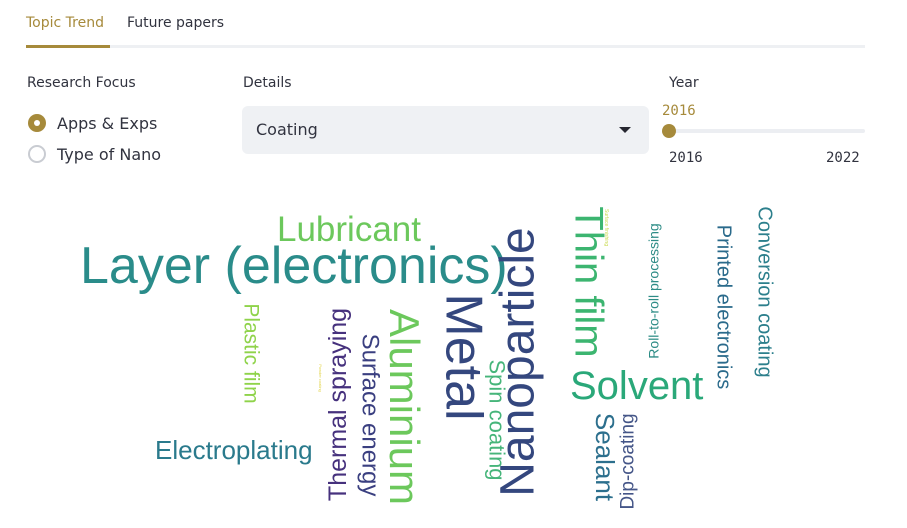 This screenshot has height=528, width=907. I want to click on radio-unchecked-icon, so click(37, 154).